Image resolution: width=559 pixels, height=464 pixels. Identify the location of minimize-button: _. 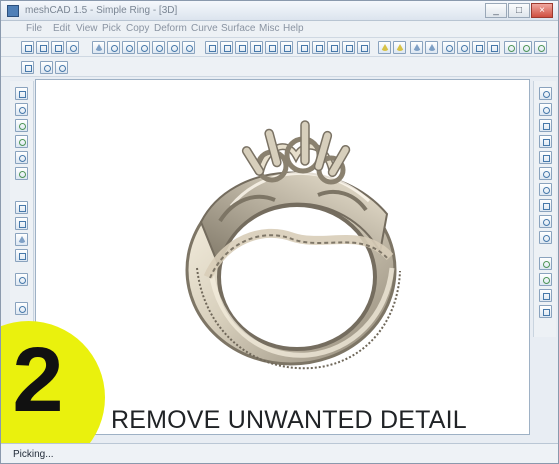
(496, 10).